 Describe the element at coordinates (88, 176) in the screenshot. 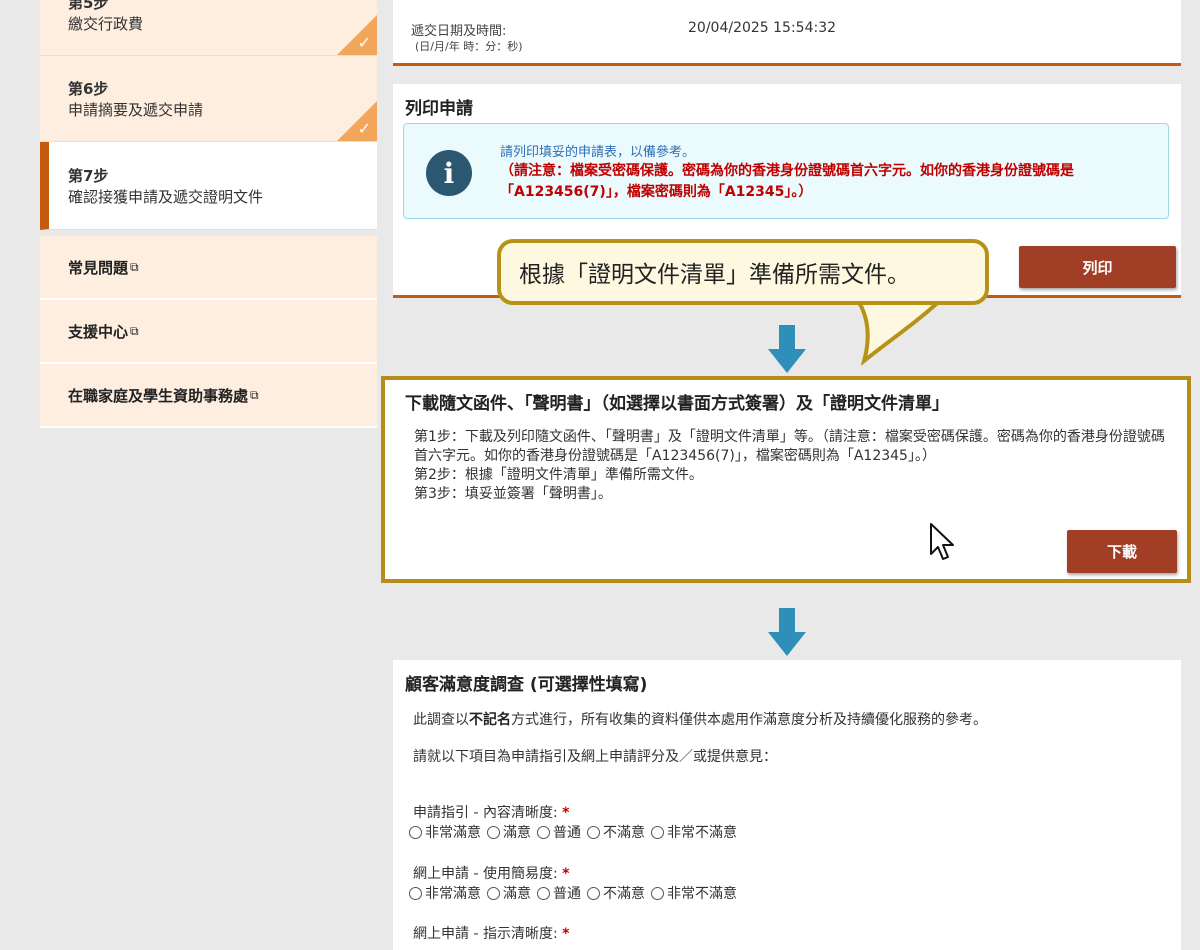

I see `step-number: 第7步` at that location.